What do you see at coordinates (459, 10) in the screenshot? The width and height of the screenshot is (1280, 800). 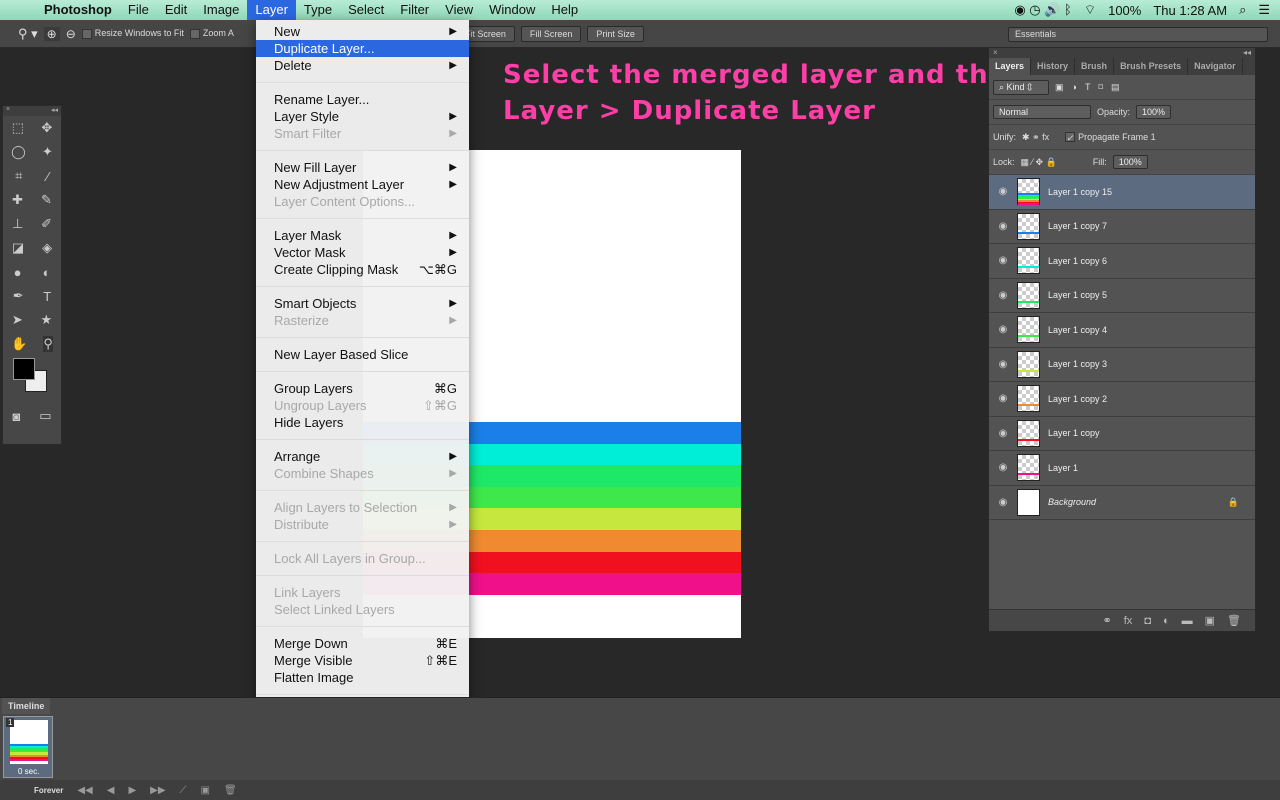 I see `menu-view: View` at bounding box center [459, 10].